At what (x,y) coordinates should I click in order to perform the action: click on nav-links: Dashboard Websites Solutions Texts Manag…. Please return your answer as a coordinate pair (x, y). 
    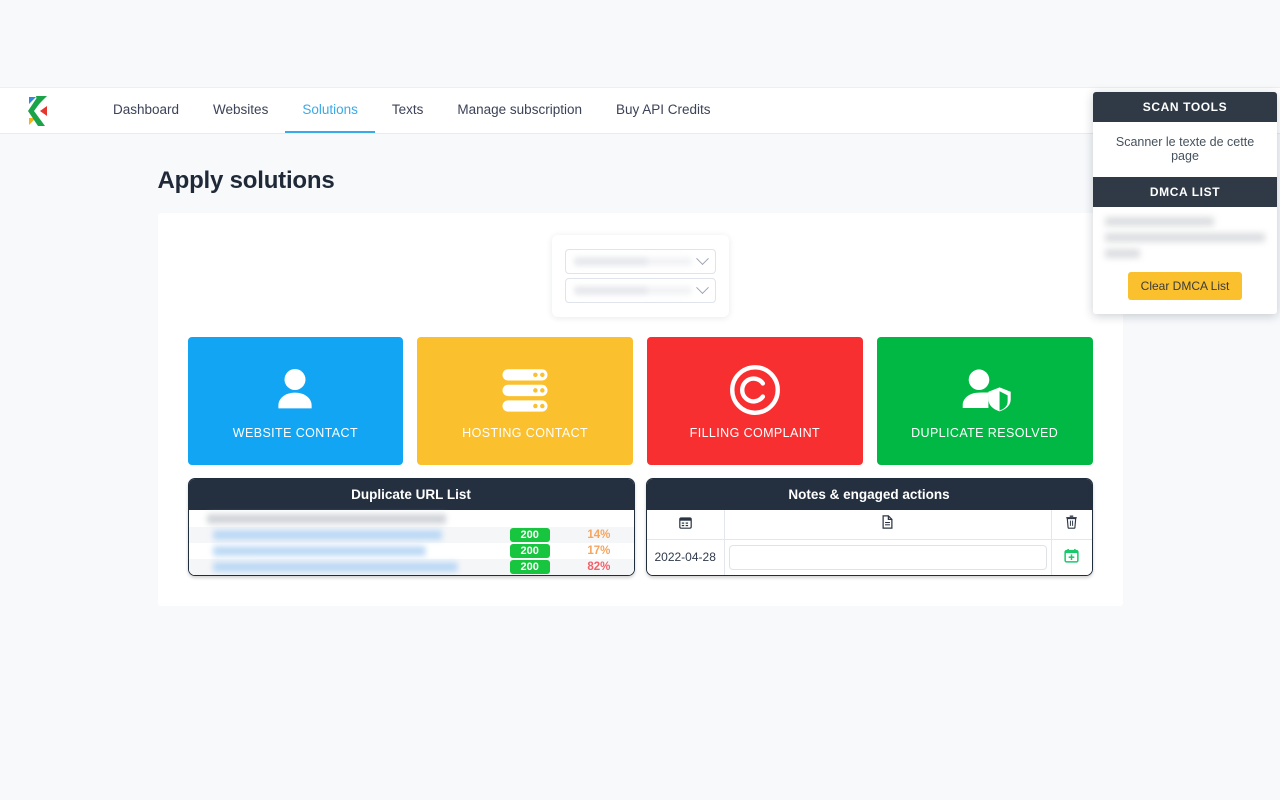
    Looking at the image, I should click on (412, 110).